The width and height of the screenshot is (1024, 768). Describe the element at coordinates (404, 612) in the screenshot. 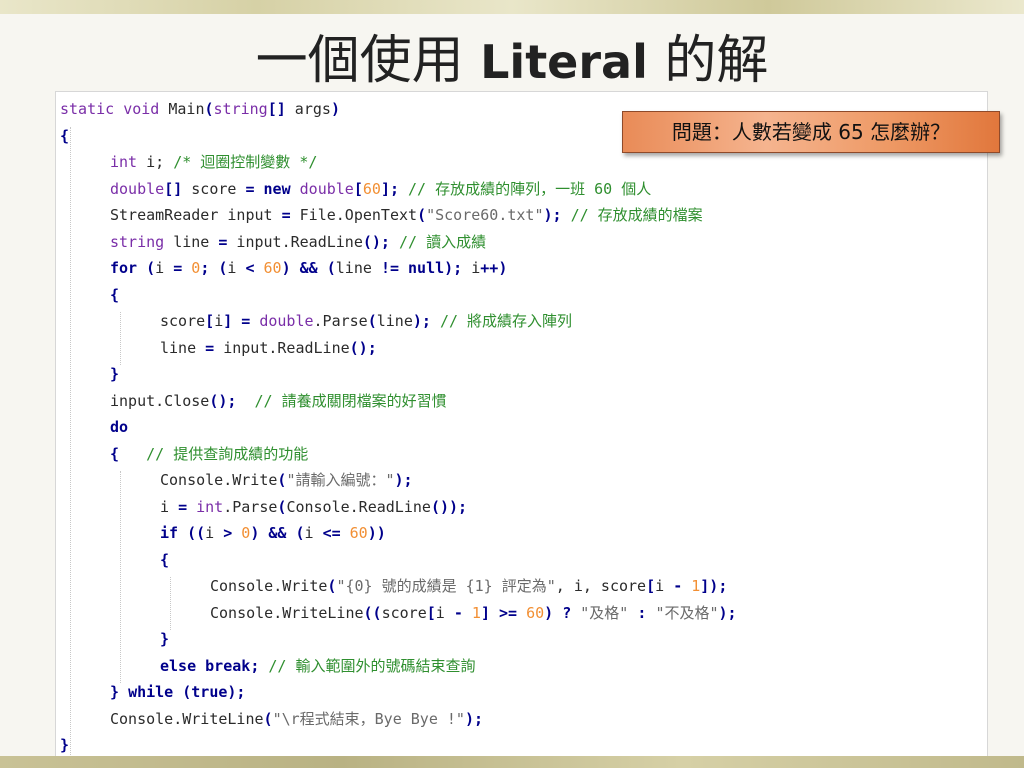

I see `code-token-text: score` at that location.